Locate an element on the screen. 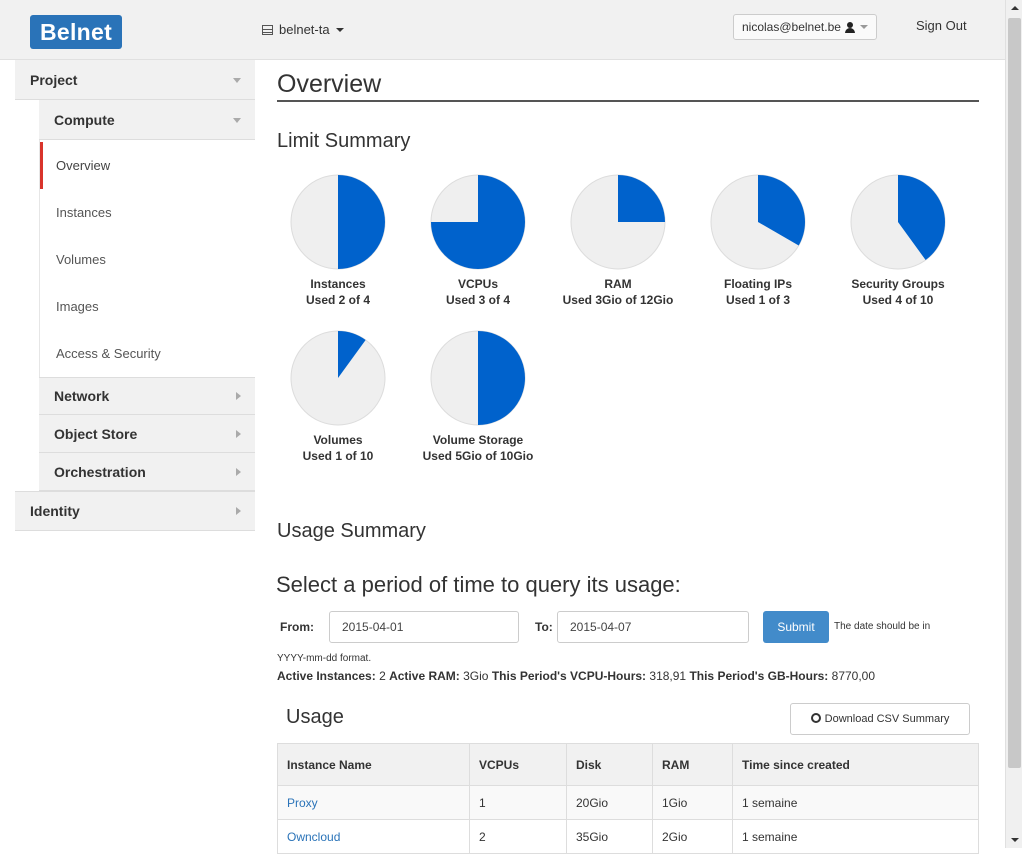 The image size is (1022, 854). limit-name: Security Groups is located at coordinates (898, 284).